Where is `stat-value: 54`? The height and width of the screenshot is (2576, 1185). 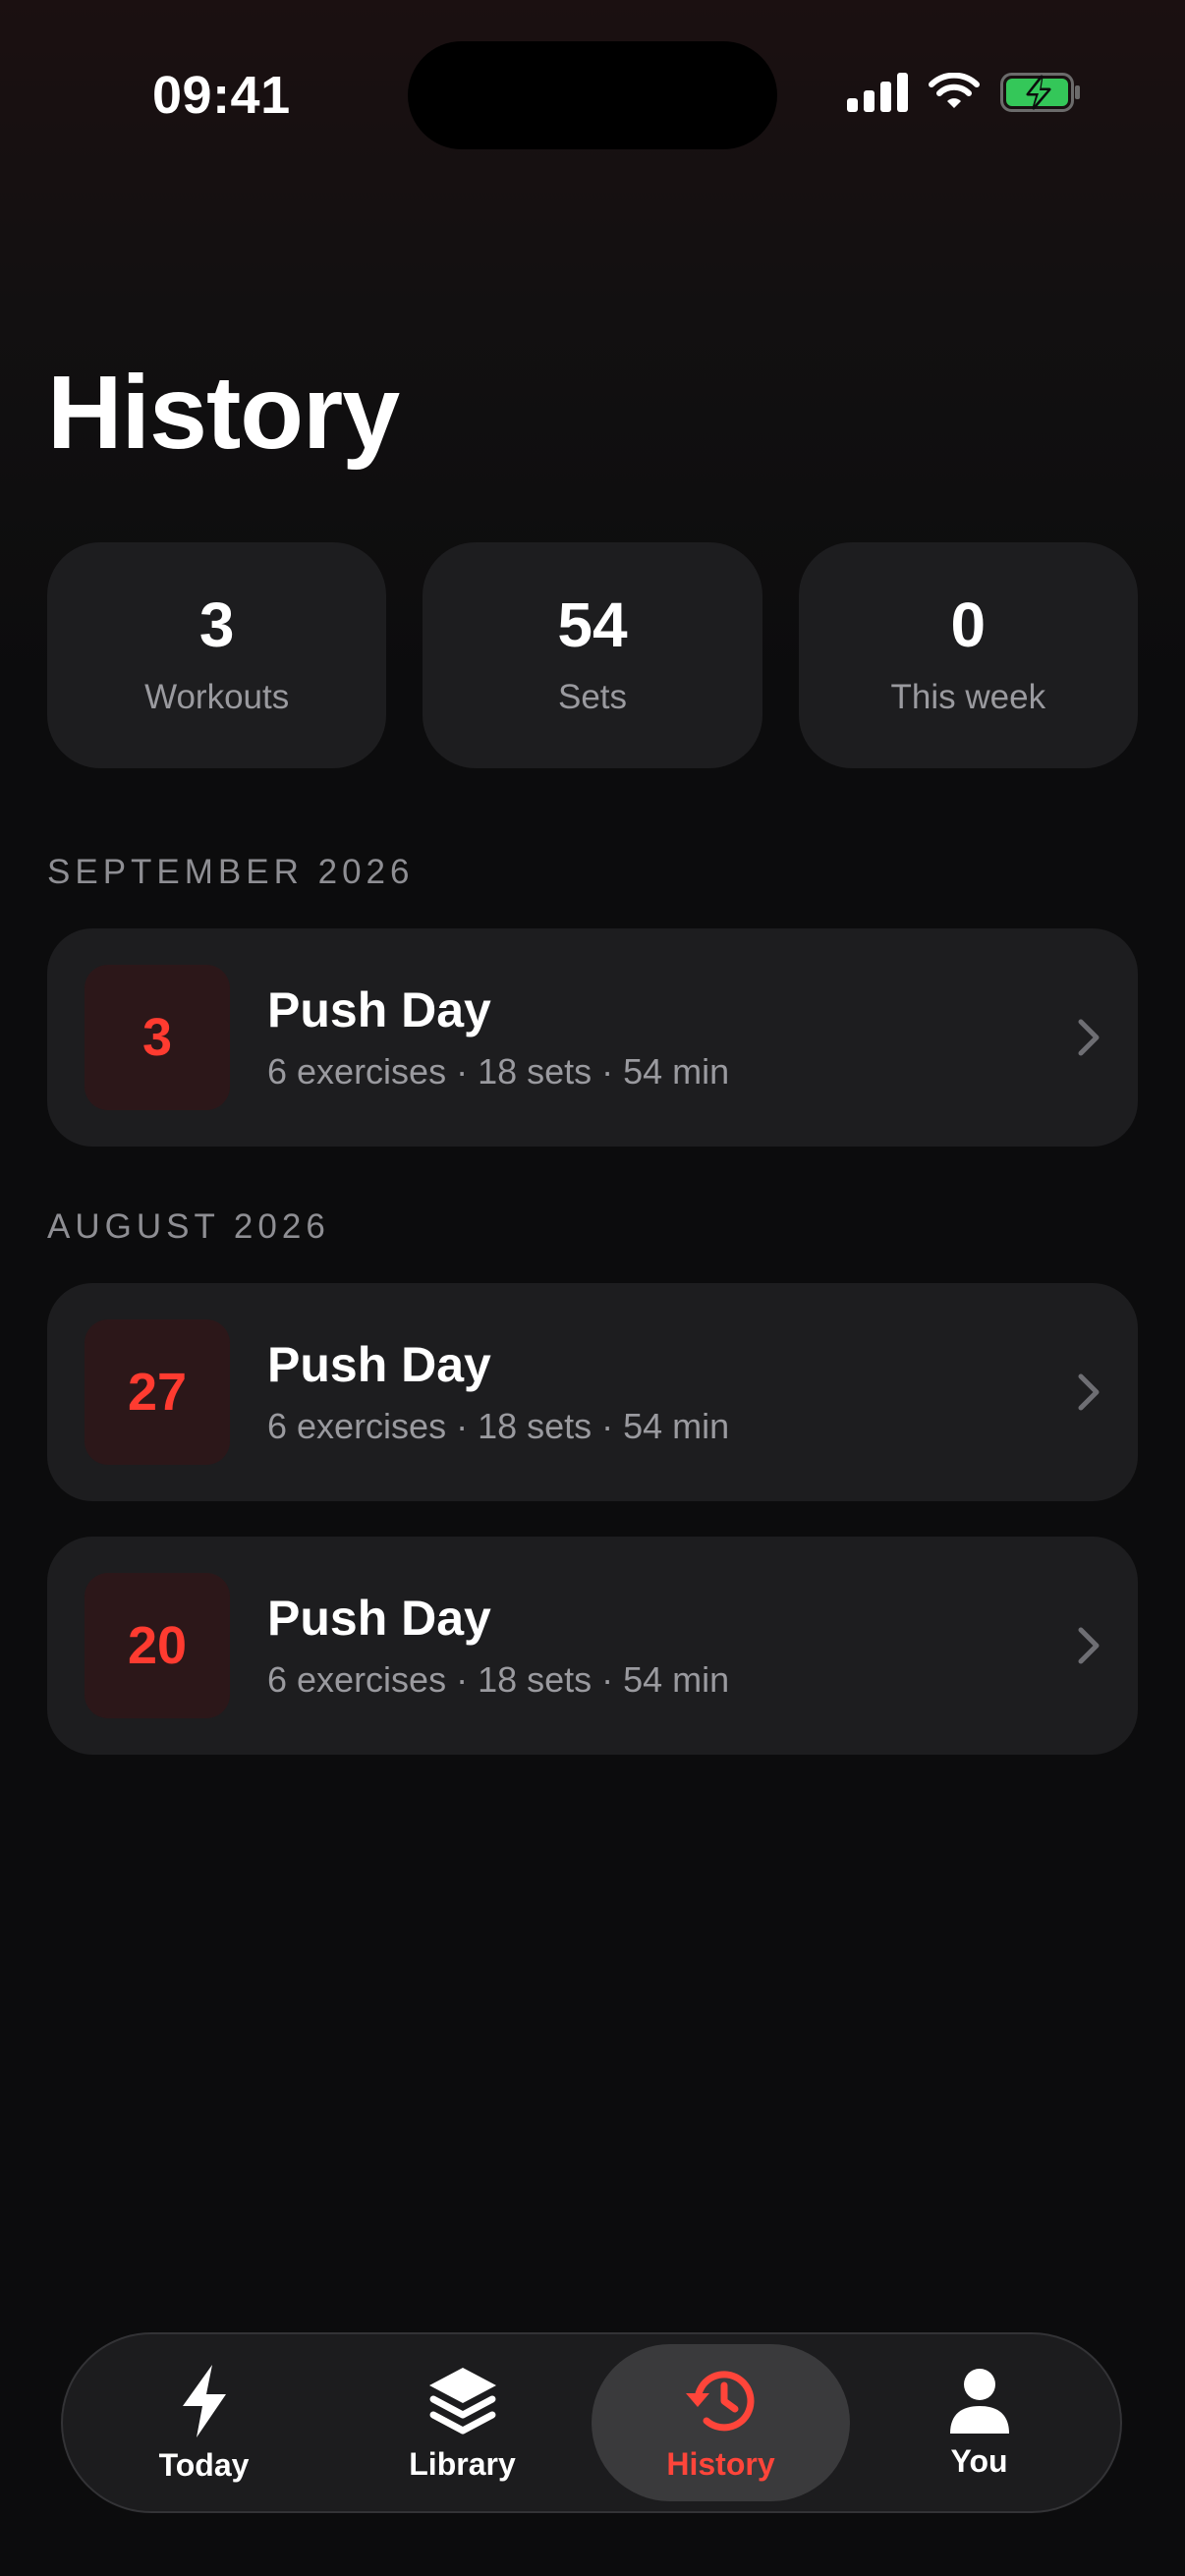
stat-value: 54 is located at coordinates (592, 624).